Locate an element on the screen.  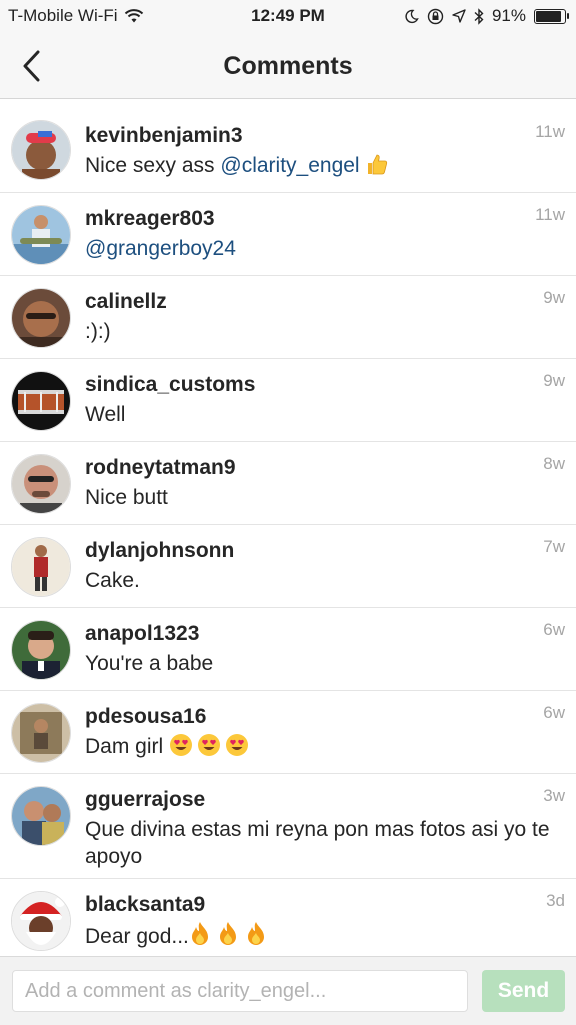
comment-row: calinellz :):) 9w is located at coordinates (288, 317).